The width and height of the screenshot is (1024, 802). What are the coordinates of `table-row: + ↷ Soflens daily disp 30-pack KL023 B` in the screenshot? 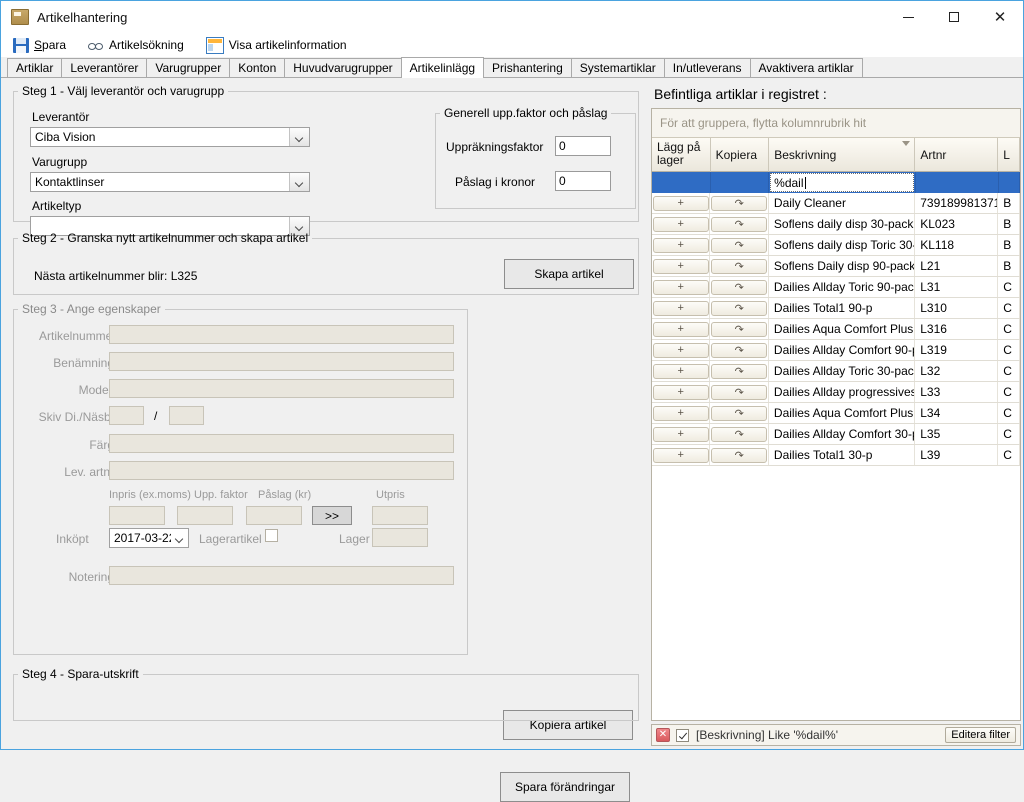 It's located at (836, 224).